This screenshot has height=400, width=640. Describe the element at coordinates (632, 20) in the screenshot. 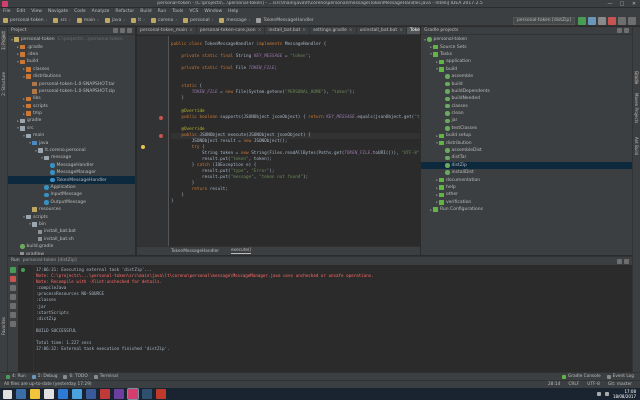

I see `search-icon` at that location.